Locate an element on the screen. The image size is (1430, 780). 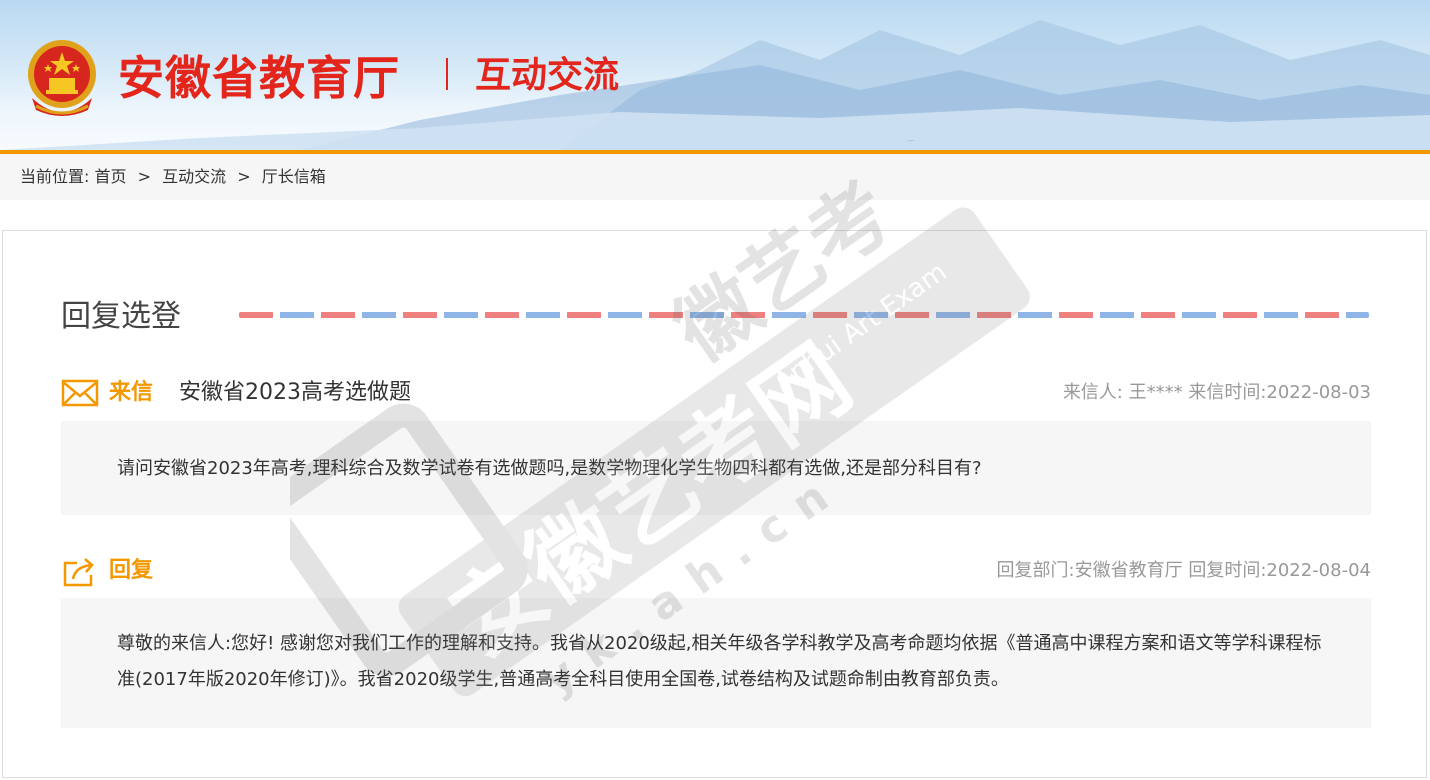
reply-tag: 回复 is located at coordinates (131, 570).